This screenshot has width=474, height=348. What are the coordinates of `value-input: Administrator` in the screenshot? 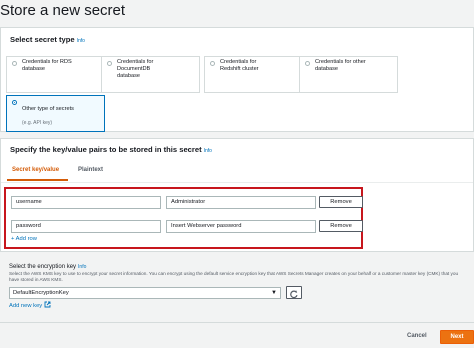 It's located at (241, 202).